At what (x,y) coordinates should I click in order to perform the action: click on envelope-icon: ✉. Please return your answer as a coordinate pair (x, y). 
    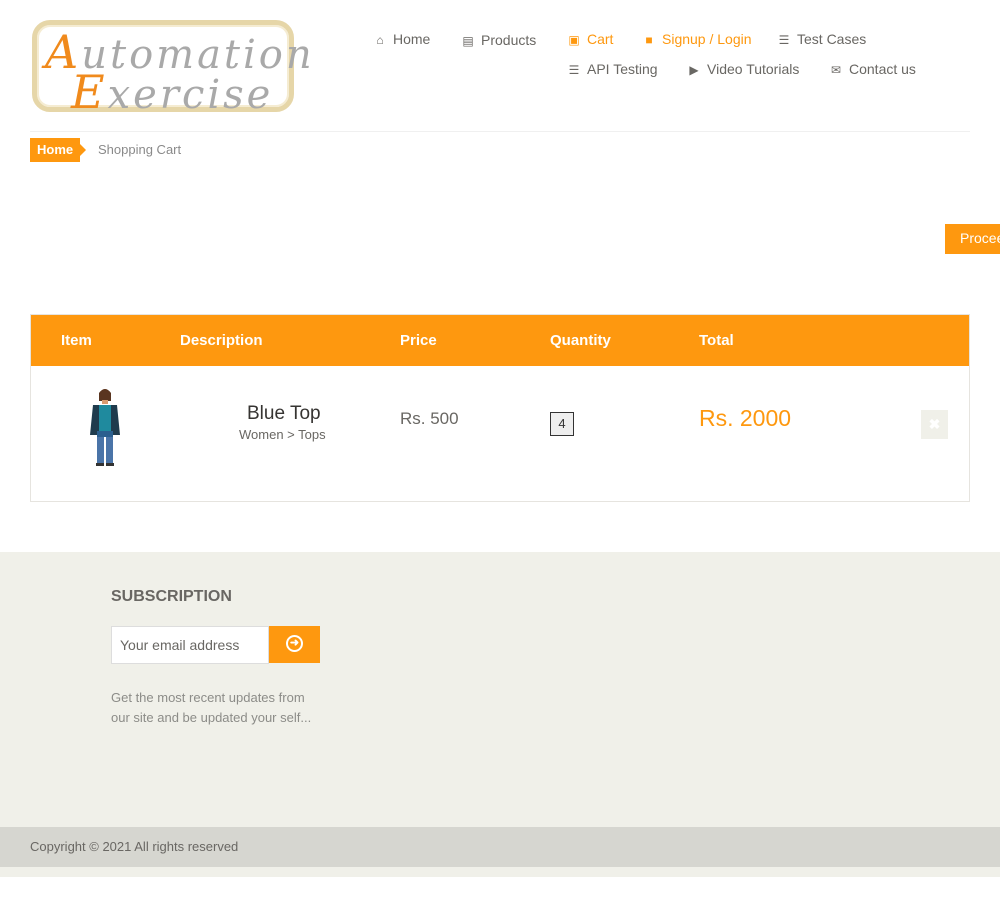
    Looking at the image, I should click on (836, 70).